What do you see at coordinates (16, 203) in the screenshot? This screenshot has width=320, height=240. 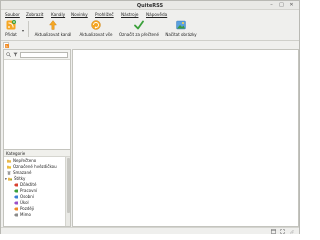 I see `tag-purple-icon` at bounding box center [16, 203].